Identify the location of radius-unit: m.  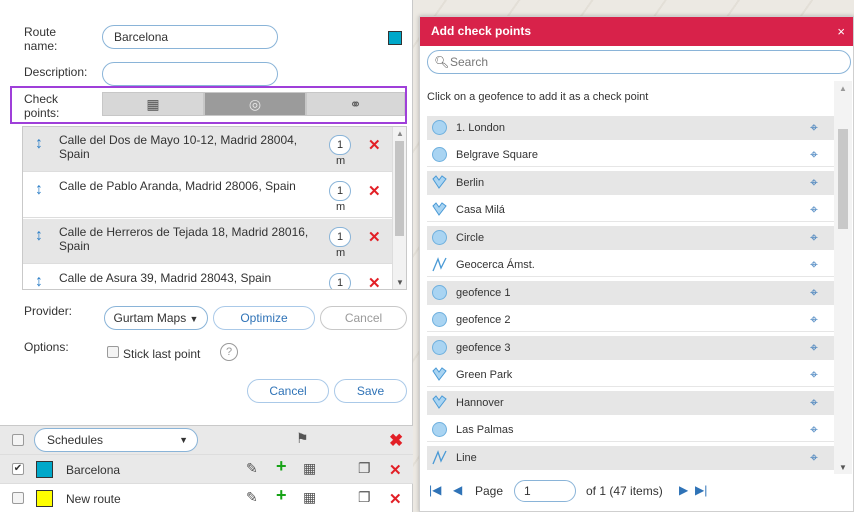
(341, 253).